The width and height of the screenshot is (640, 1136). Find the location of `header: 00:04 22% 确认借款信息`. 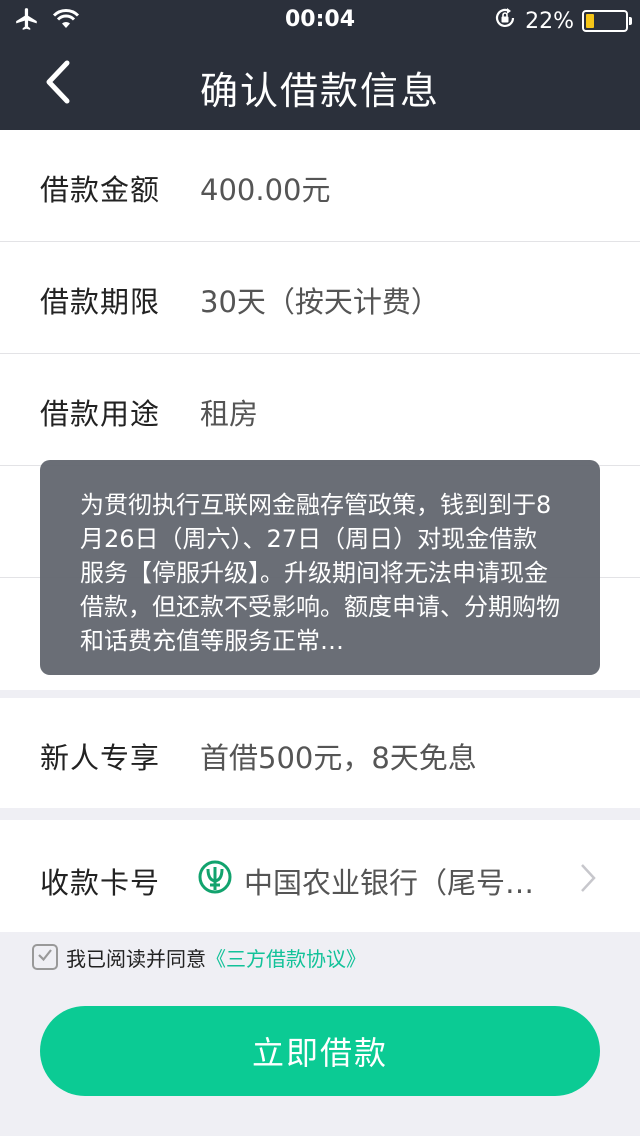

header: 00:04 22% 确认借款信息 is located at coordinates (320, 65).